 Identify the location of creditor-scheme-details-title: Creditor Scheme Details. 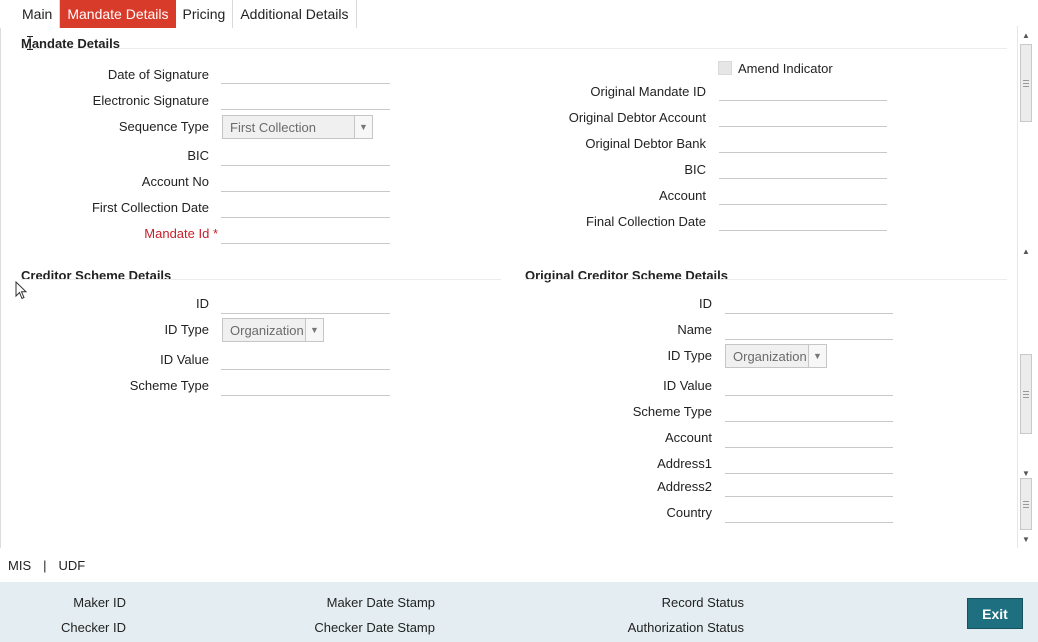
(96, 275).